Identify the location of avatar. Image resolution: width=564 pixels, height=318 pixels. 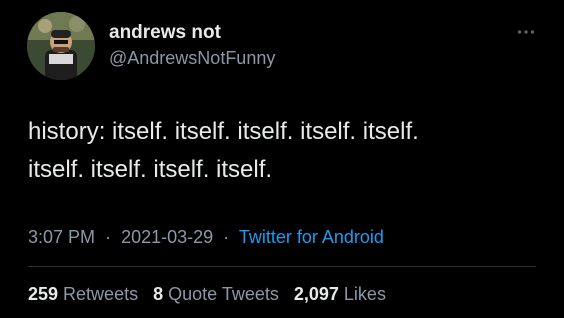
(61, 46).